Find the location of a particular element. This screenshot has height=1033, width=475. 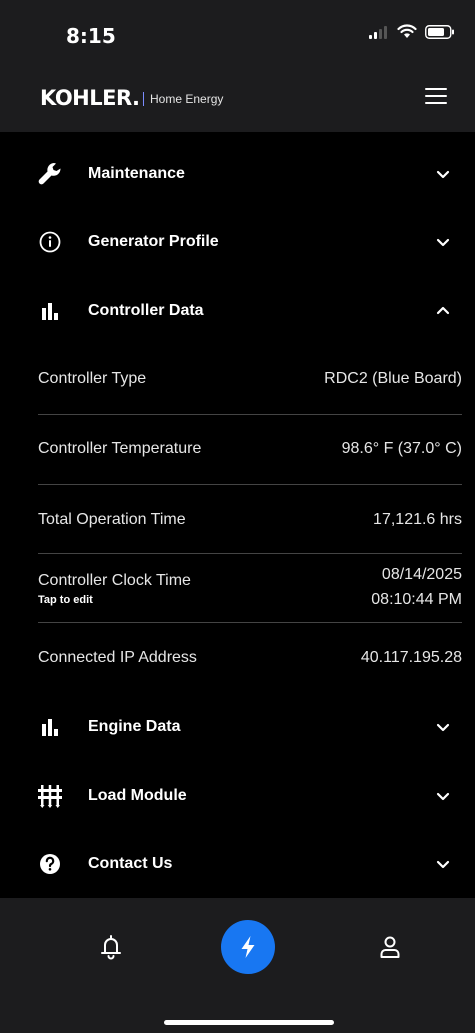

section-controller-data-label: Controller Data is located at coordinates (146, 310).